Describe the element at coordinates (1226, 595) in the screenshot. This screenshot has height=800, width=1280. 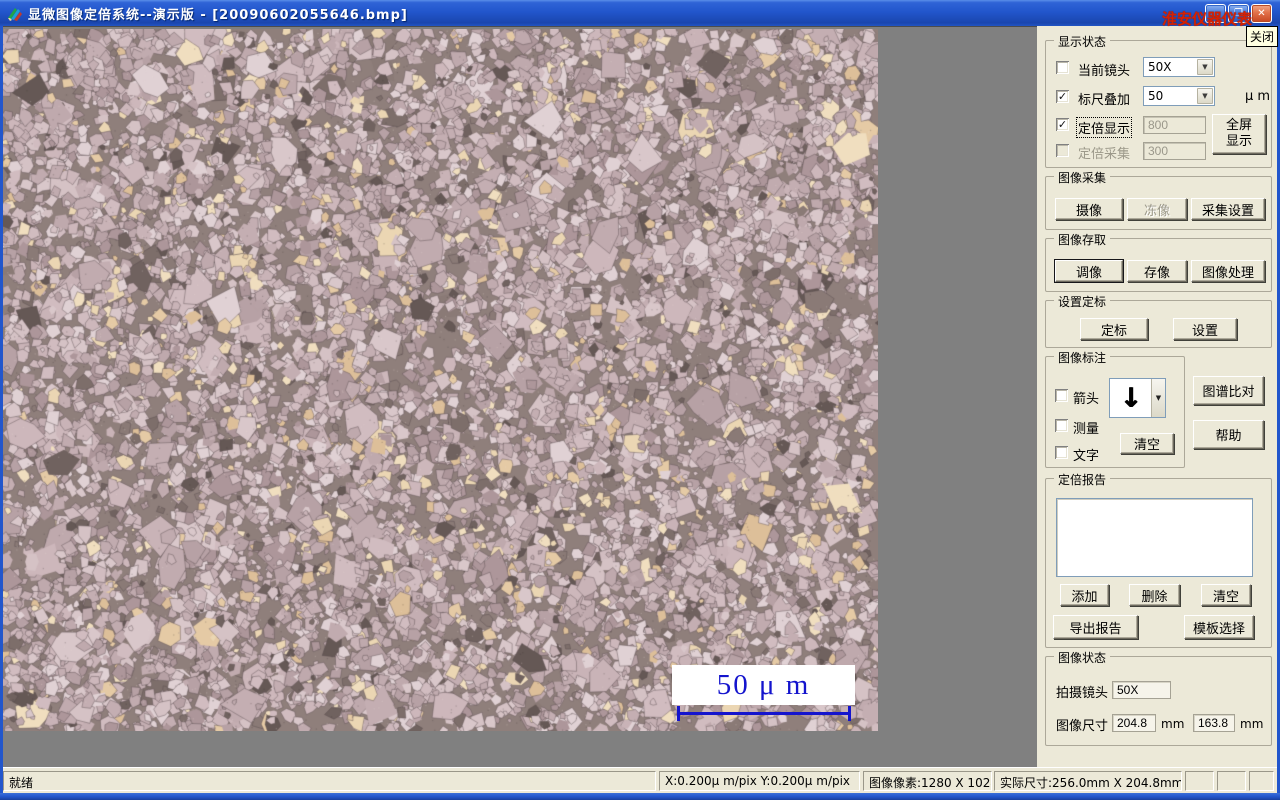
I see `report-clear-button: 清空` at that location.